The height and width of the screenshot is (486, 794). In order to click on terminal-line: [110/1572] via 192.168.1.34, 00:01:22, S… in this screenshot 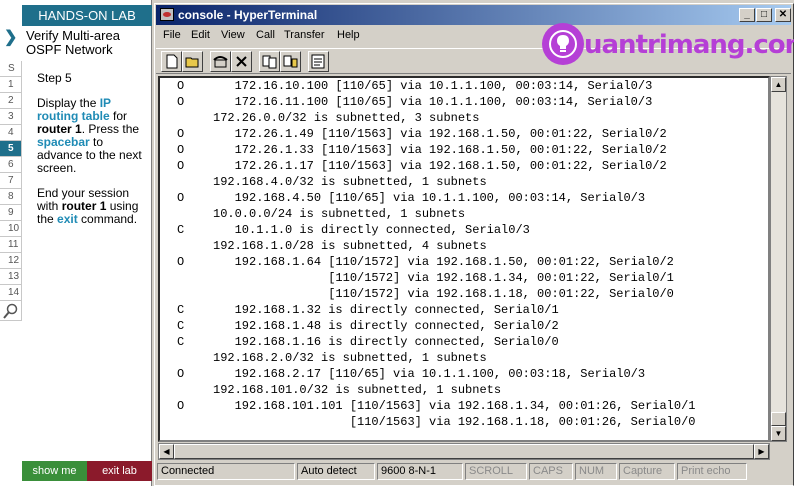, I will do `click(425, 278)`.